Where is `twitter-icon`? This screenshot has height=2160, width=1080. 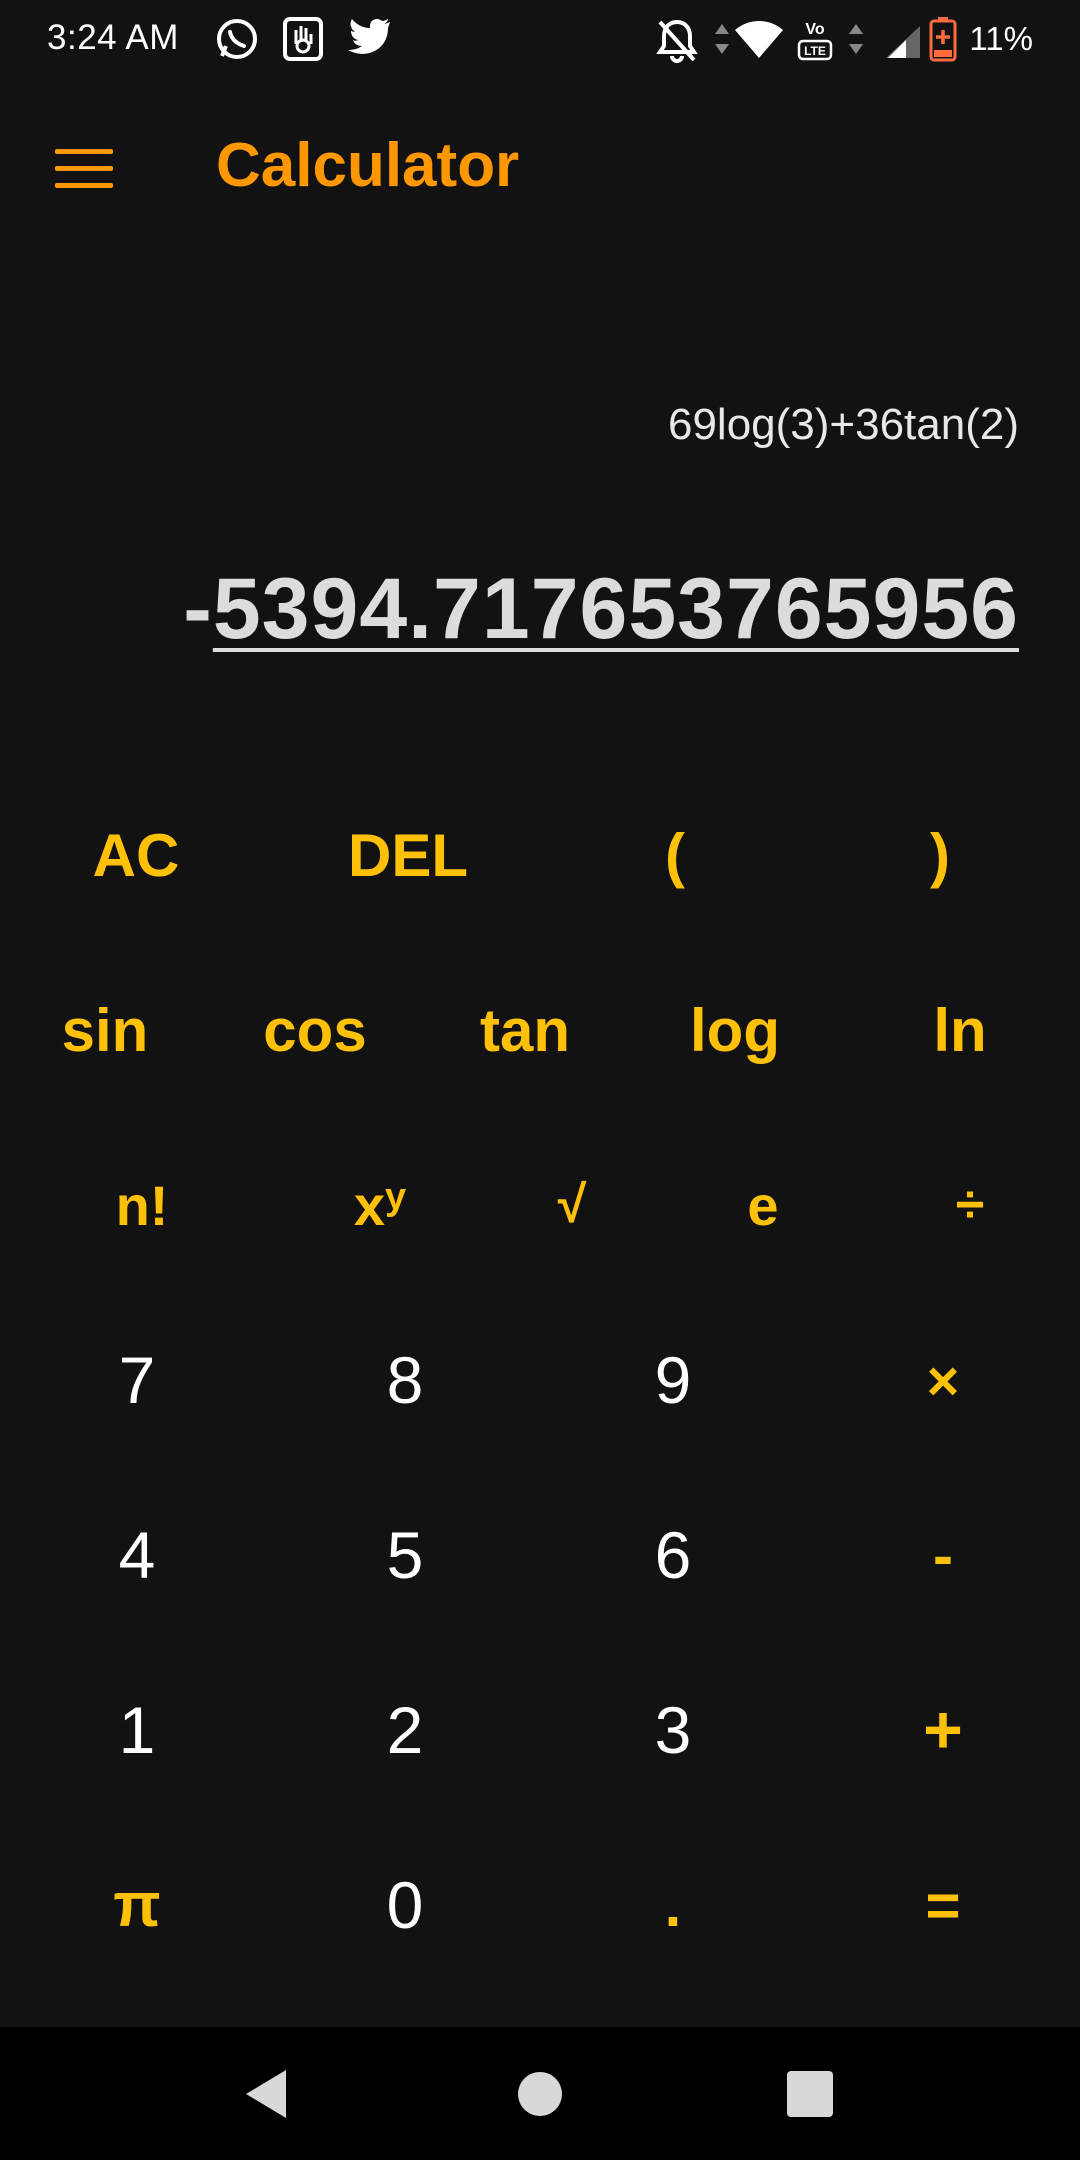
twitter-icon is located at coordinates (369, 39).